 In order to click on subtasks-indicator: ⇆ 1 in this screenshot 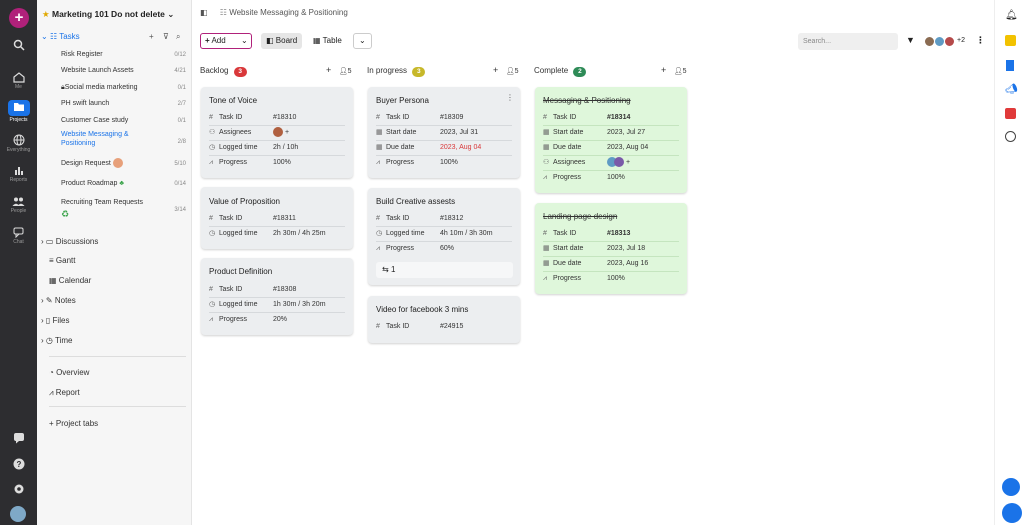, I will do `click(444, 270)`.